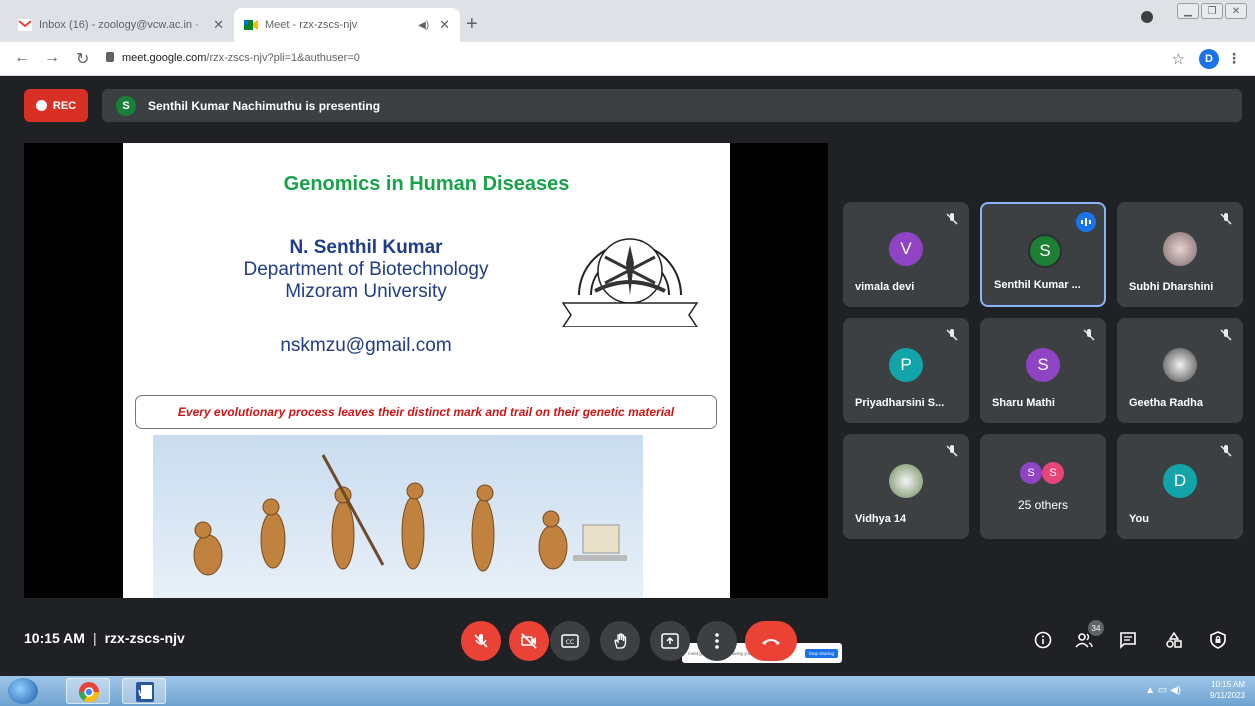 The width and height of the screenshot is (1255, 706). I want to click on activities-button, so click(1174, 640).